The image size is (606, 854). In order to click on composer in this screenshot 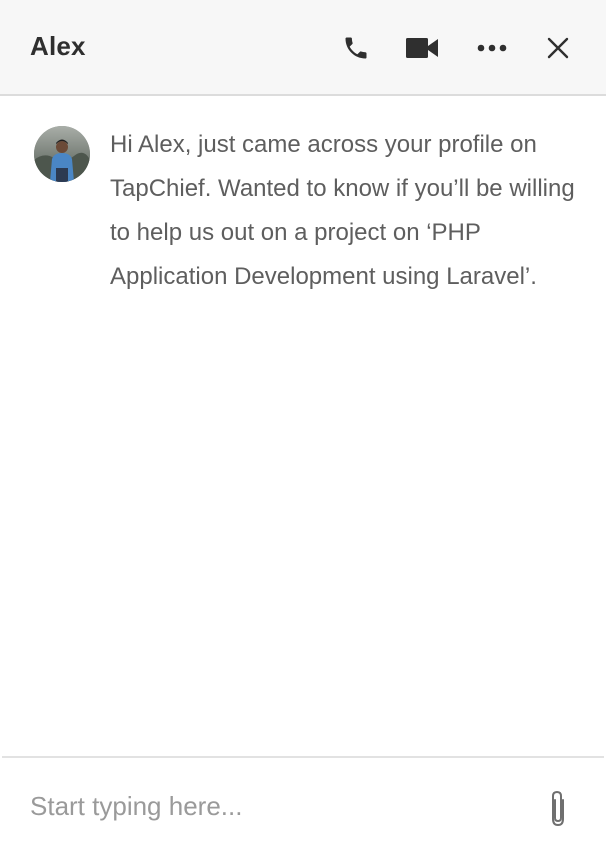, I will do `click(303, 805)`.